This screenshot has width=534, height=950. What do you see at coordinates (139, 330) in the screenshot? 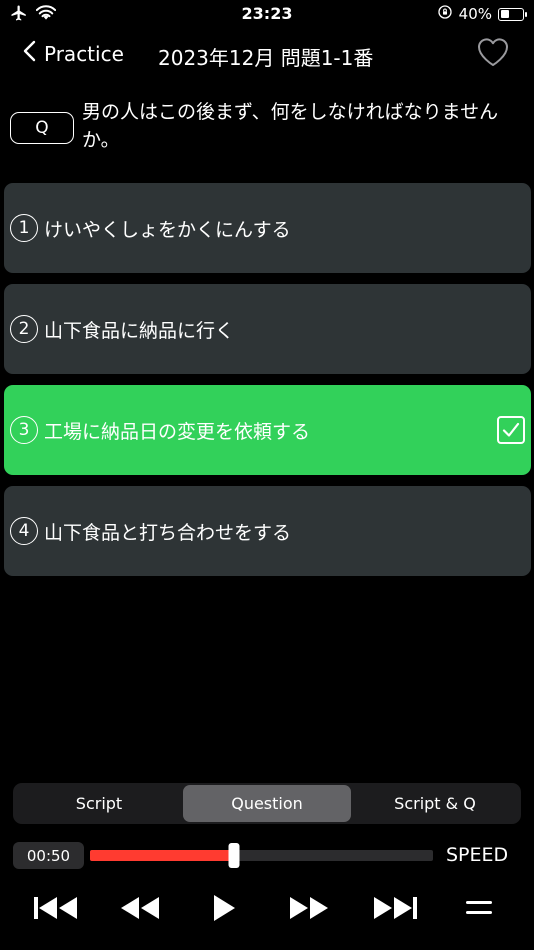
I see `choice-text: 山下食品に納品に行く` at bounding box center [139, 330].